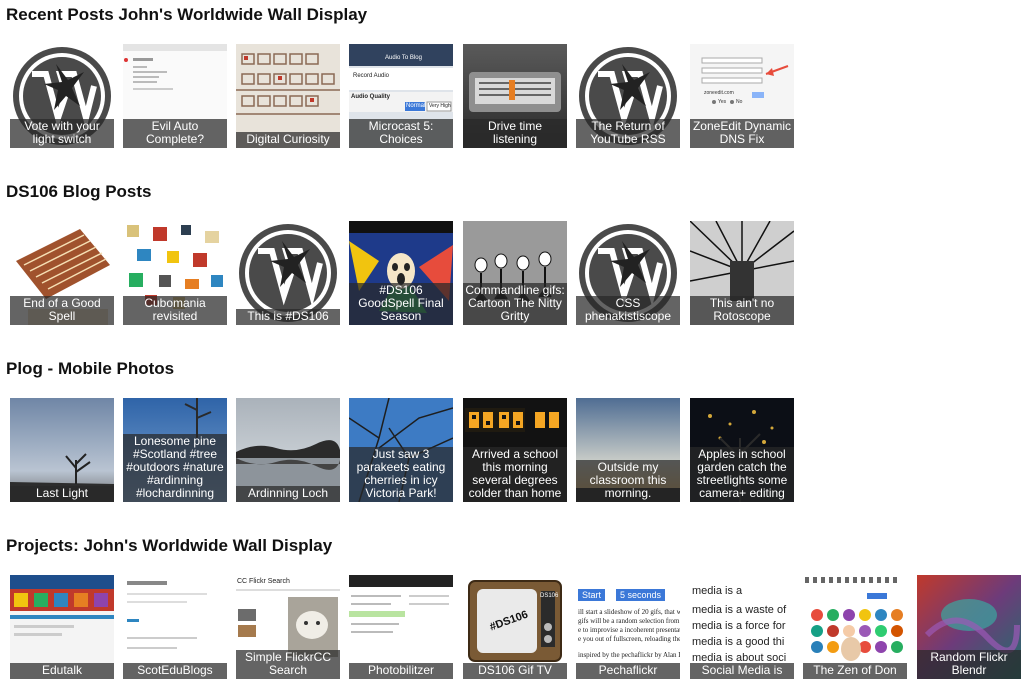  What do you see at coordinates (739, 626) in the screenshot?
I see `media-phrase-line: media is a force for` at bounding box center [739, 626].